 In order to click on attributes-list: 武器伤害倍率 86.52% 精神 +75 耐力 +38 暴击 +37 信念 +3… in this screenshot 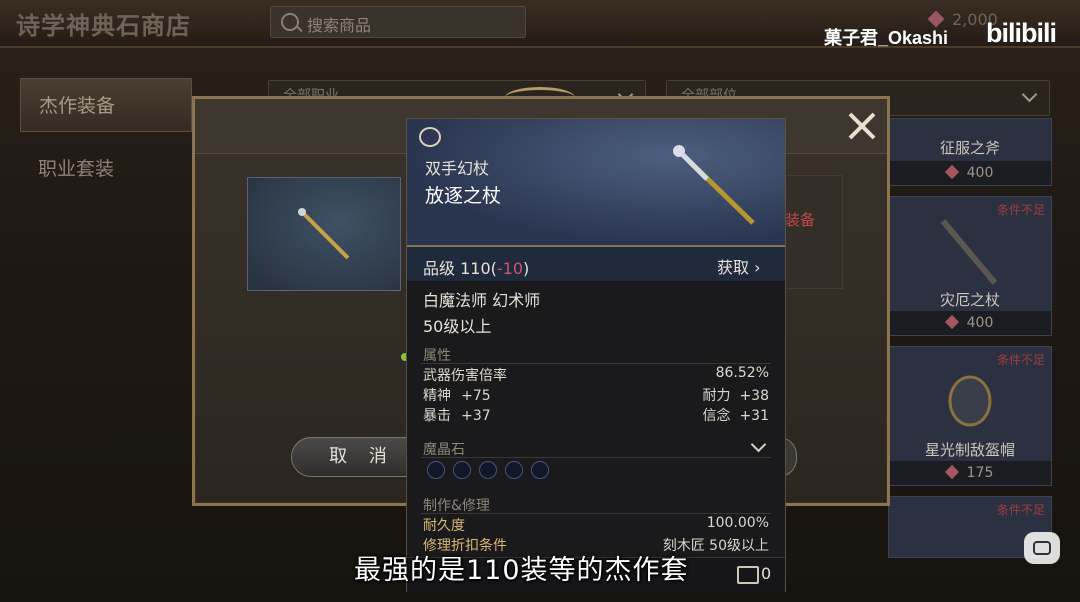, I will do `click(596, 395)`.